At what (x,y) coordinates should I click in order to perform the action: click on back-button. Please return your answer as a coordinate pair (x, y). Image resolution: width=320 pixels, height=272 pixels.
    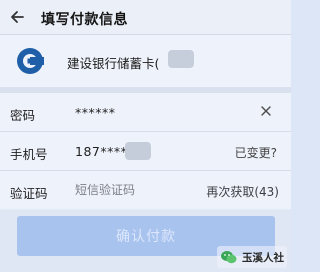
    Looking at the image, I should click on (19, 17).